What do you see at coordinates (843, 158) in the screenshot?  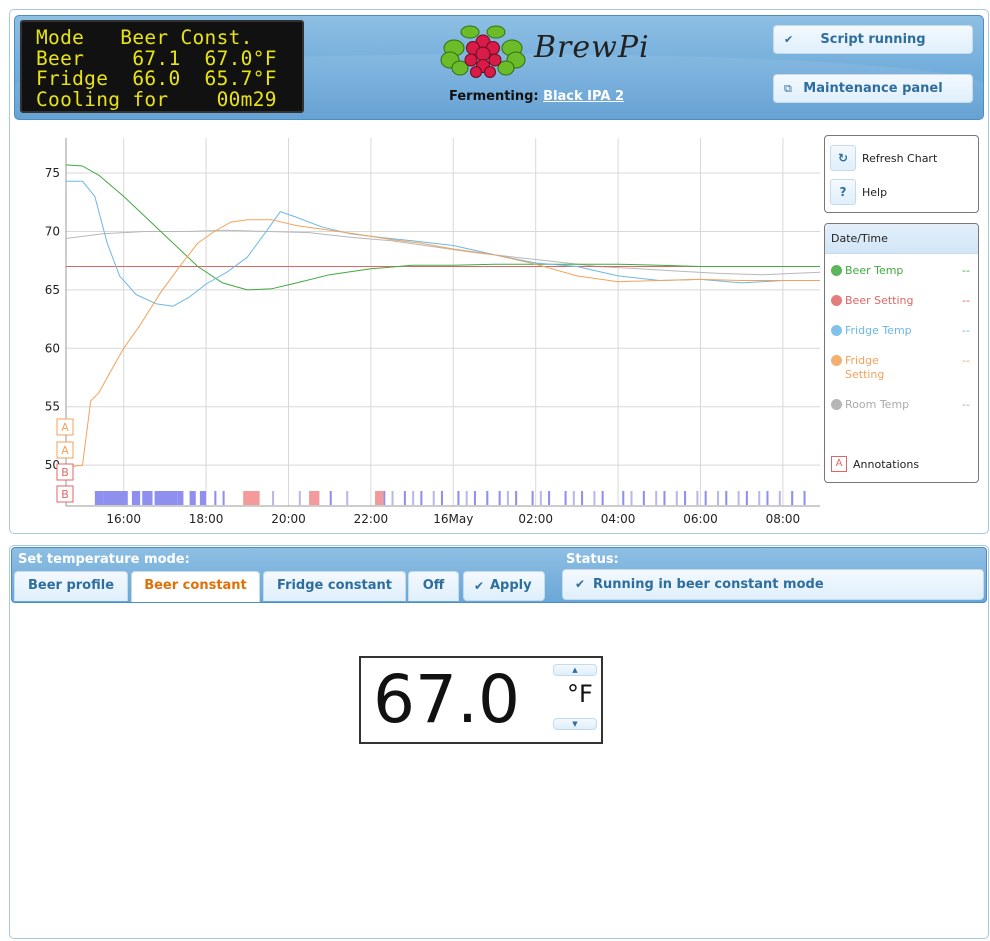 I see `refresh-icon: ↻` at bounding box center [843, 158].